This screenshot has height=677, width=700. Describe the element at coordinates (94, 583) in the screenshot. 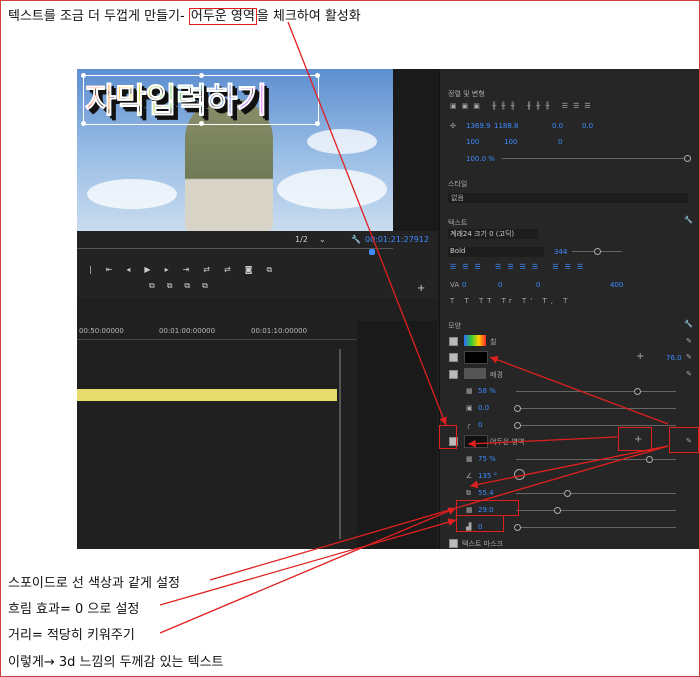

I see `note-eyedropper: 스포이드로 선 색상과 같게 설정` at that location.